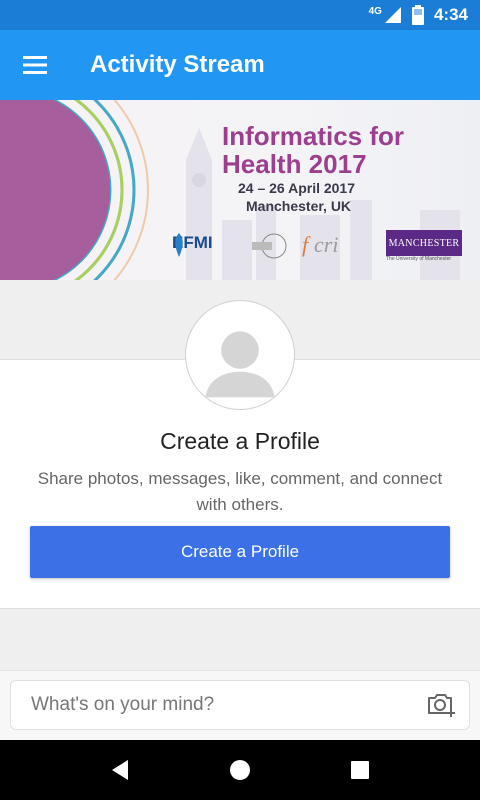 The height and width of the screenshot is (800, 480). I want to click on create-profile-button: Create a Profile, so click(240, 552).